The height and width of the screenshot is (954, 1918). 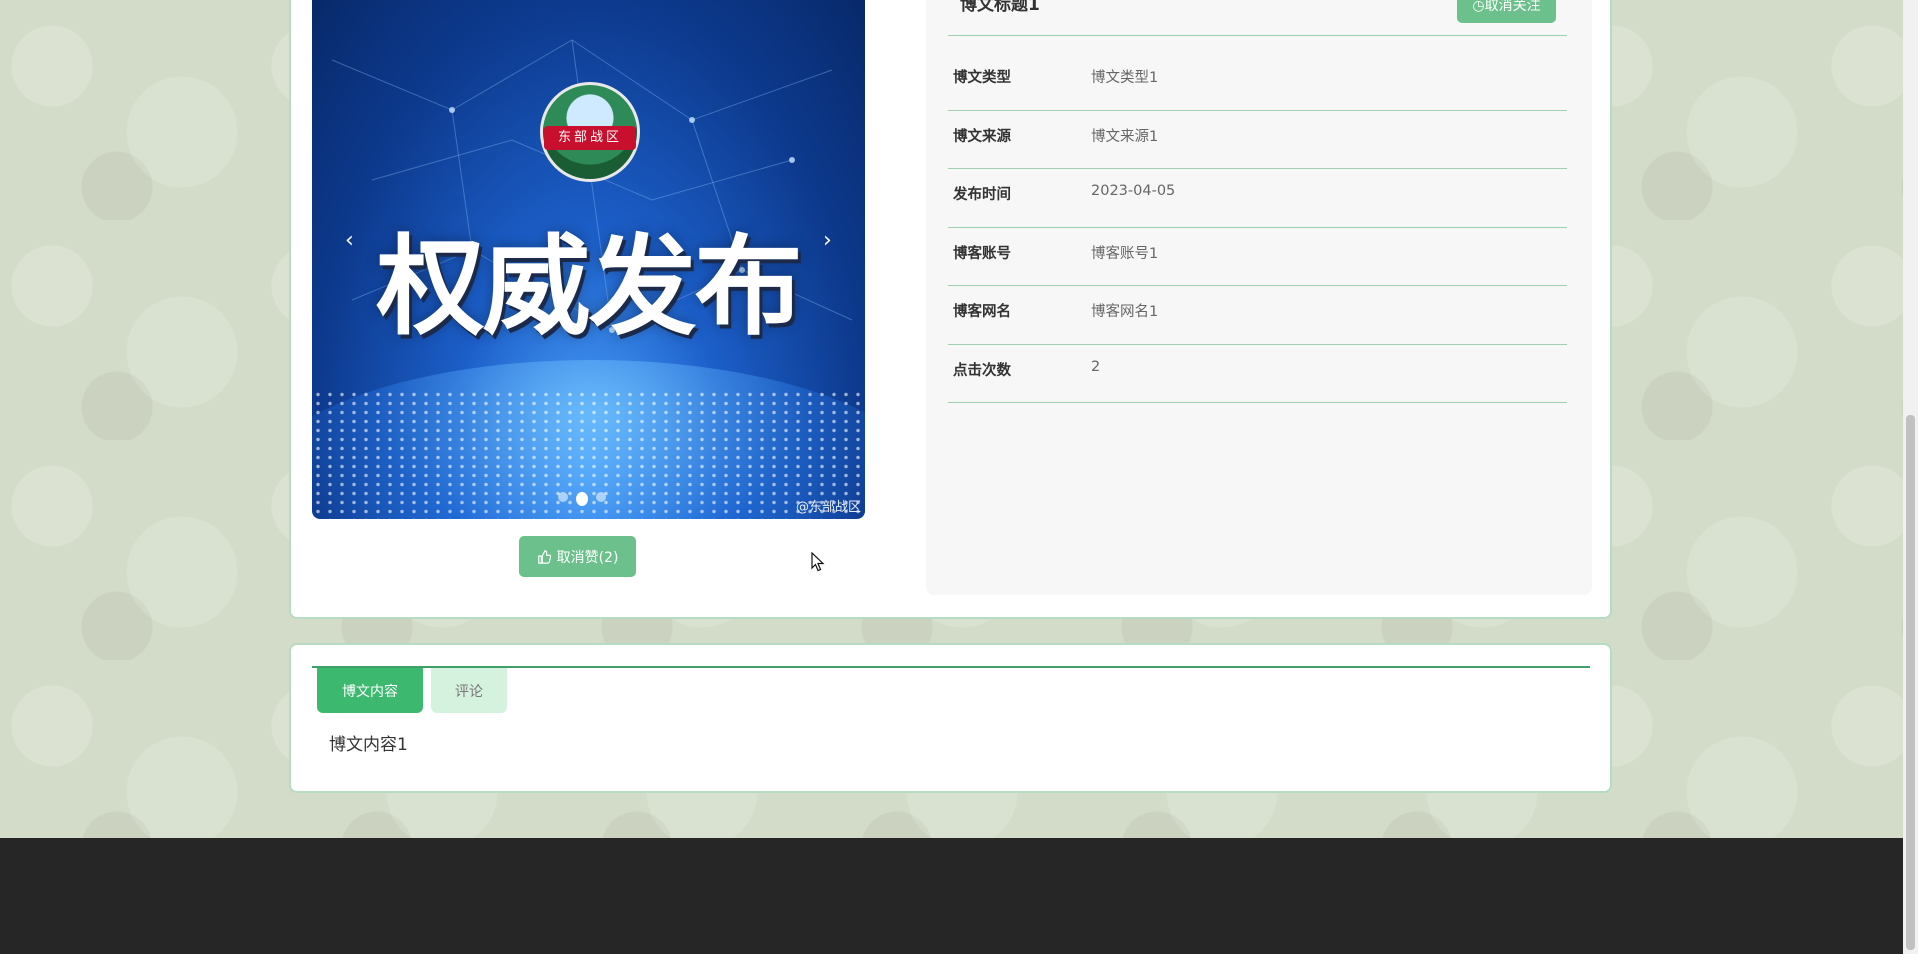 I want to click on scrollbar-thumb, so click(x=1910, y=682).